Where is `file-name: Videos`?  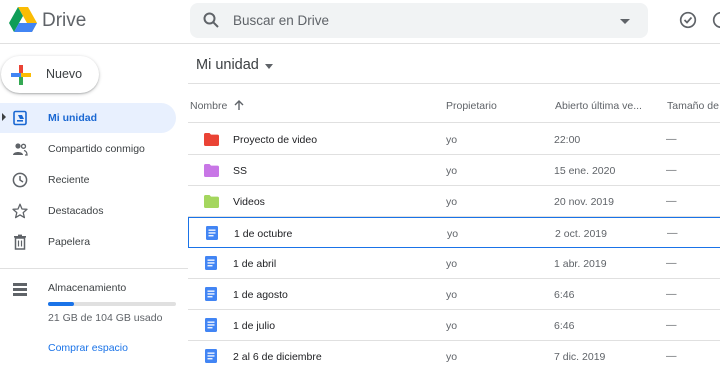
file-name: Videos is located at coordinates (249, 202).